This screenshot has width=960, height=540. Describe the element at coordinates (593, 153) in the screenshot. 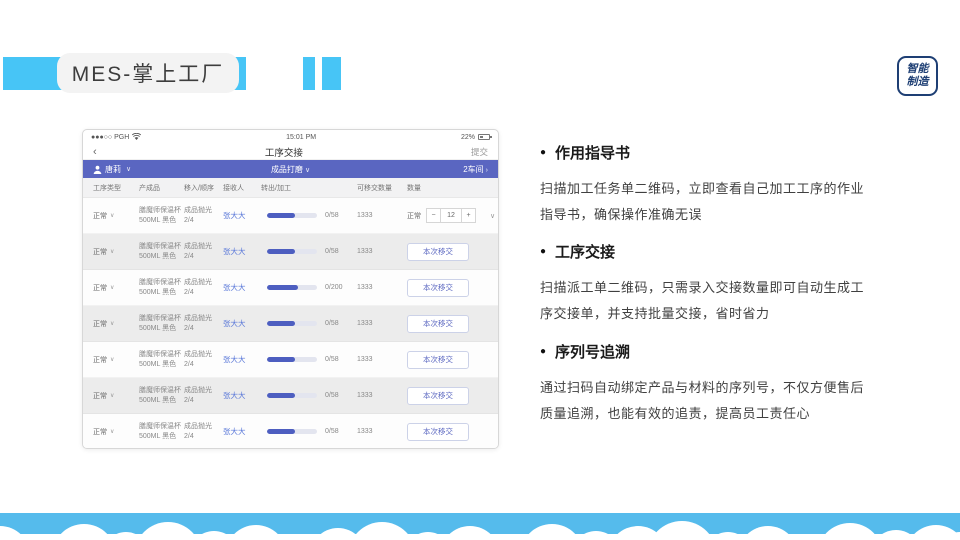

I see `section-title: 作用指导书` at that location.